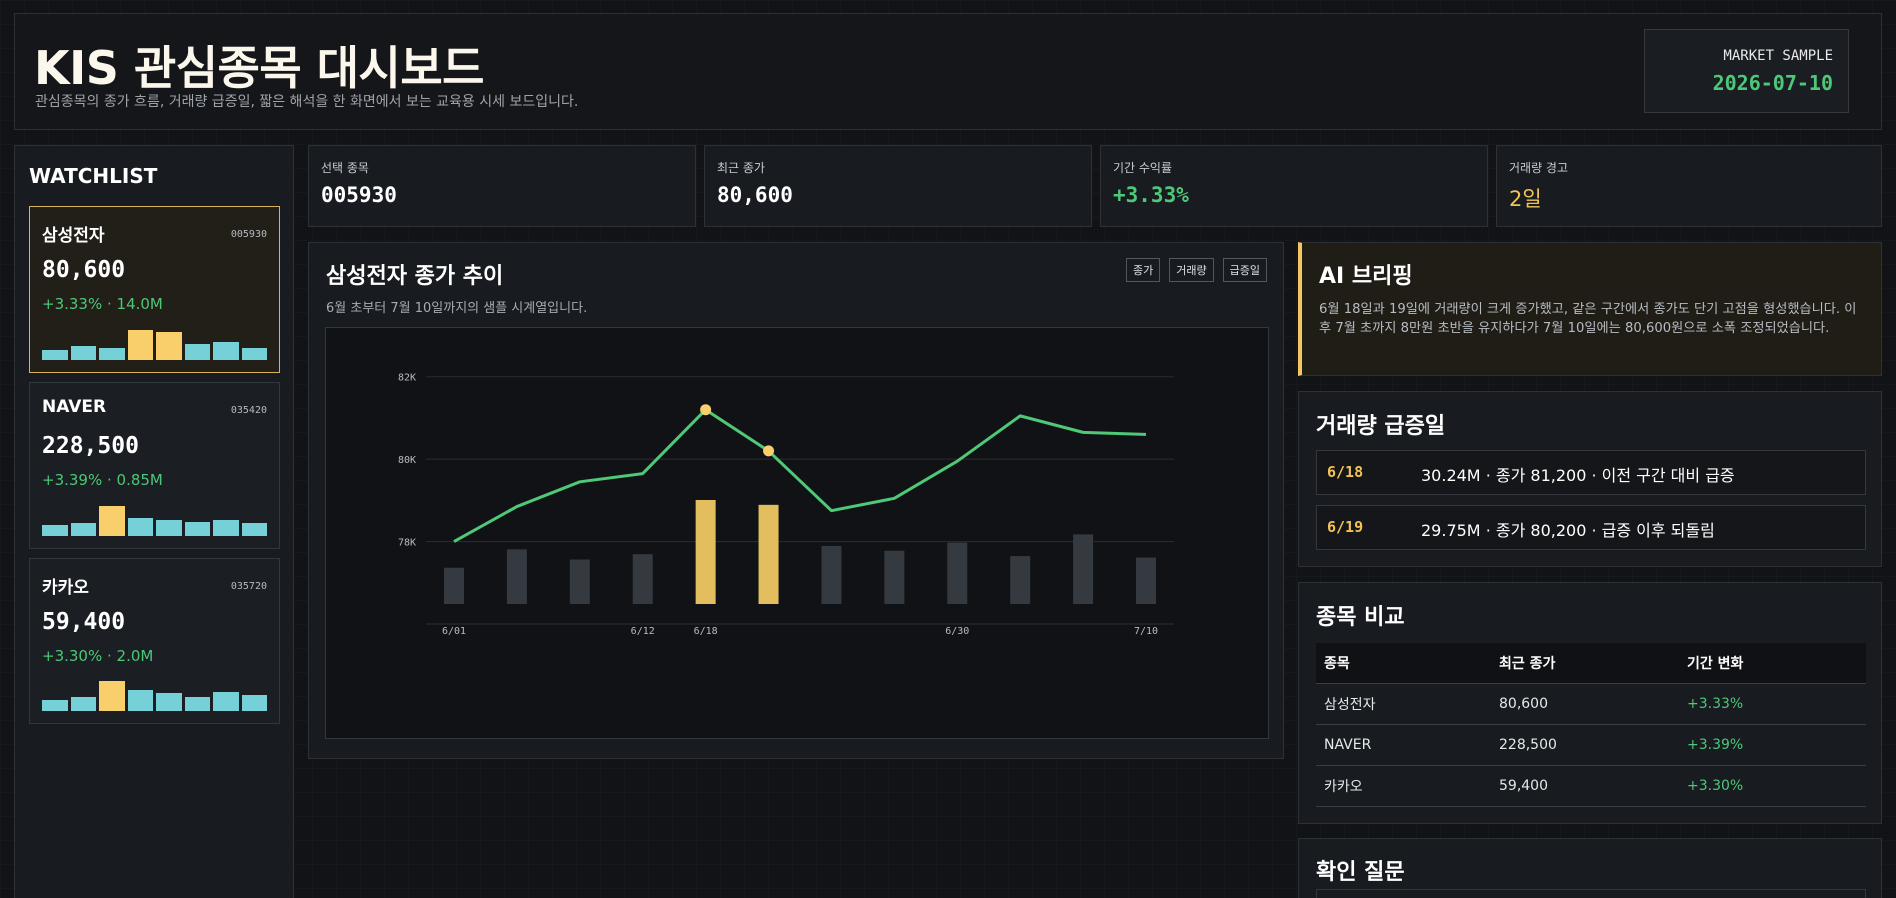  I want to click on spike-date: 6/19, so click(1345, 527).